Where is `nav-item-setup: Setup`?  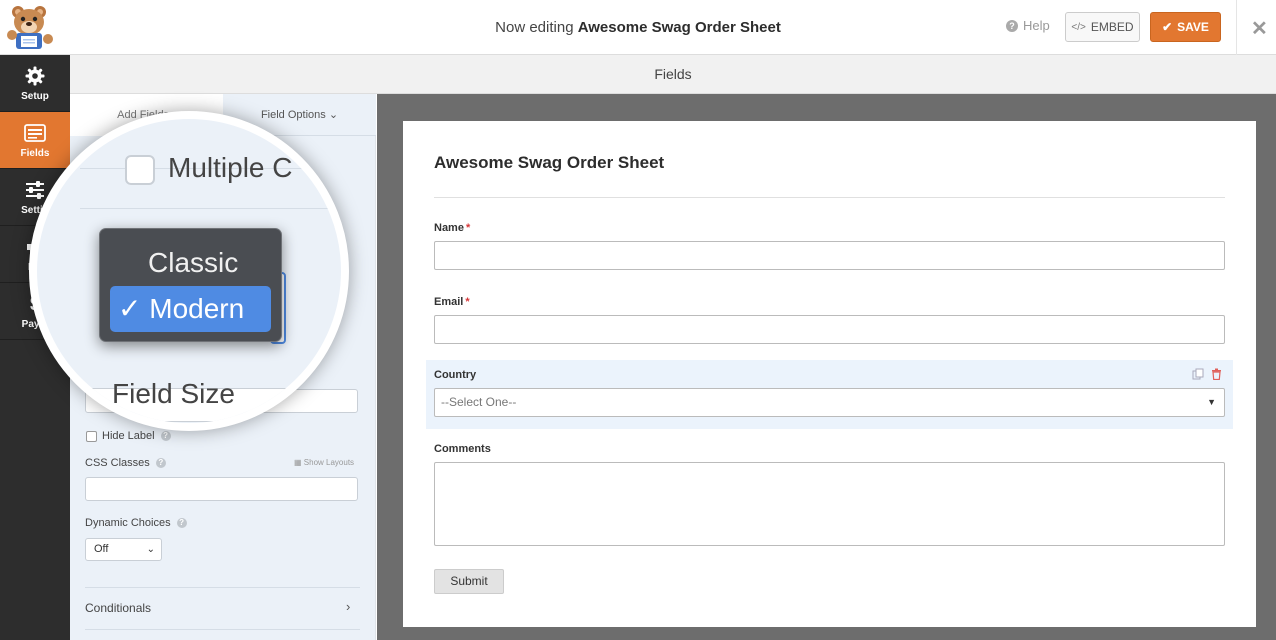
nav-item-setup: Setup is located at coordinates (35, 83).